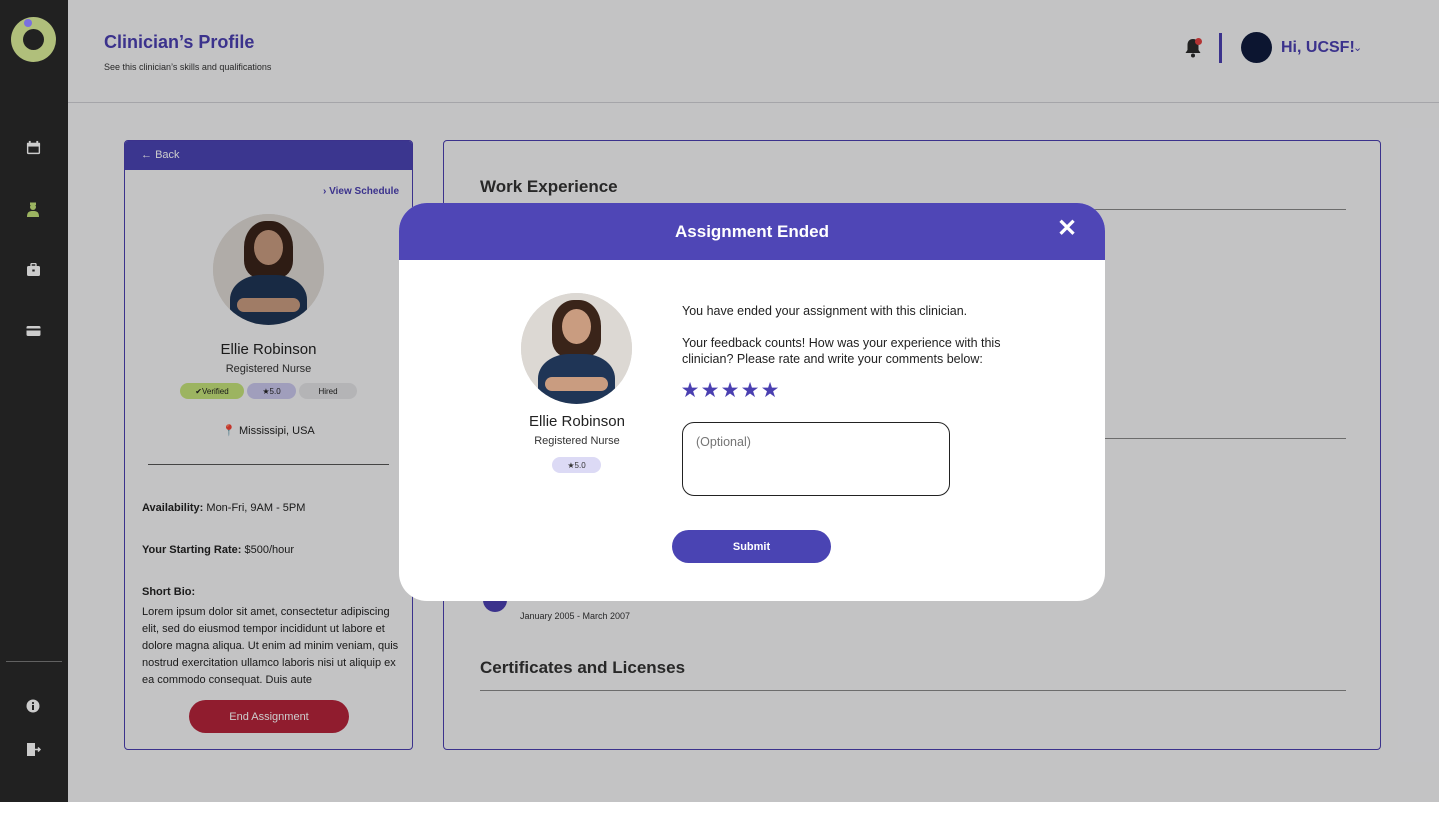 The image size is (1439, 821). I want to click on logo-dot, so click(28, 23).